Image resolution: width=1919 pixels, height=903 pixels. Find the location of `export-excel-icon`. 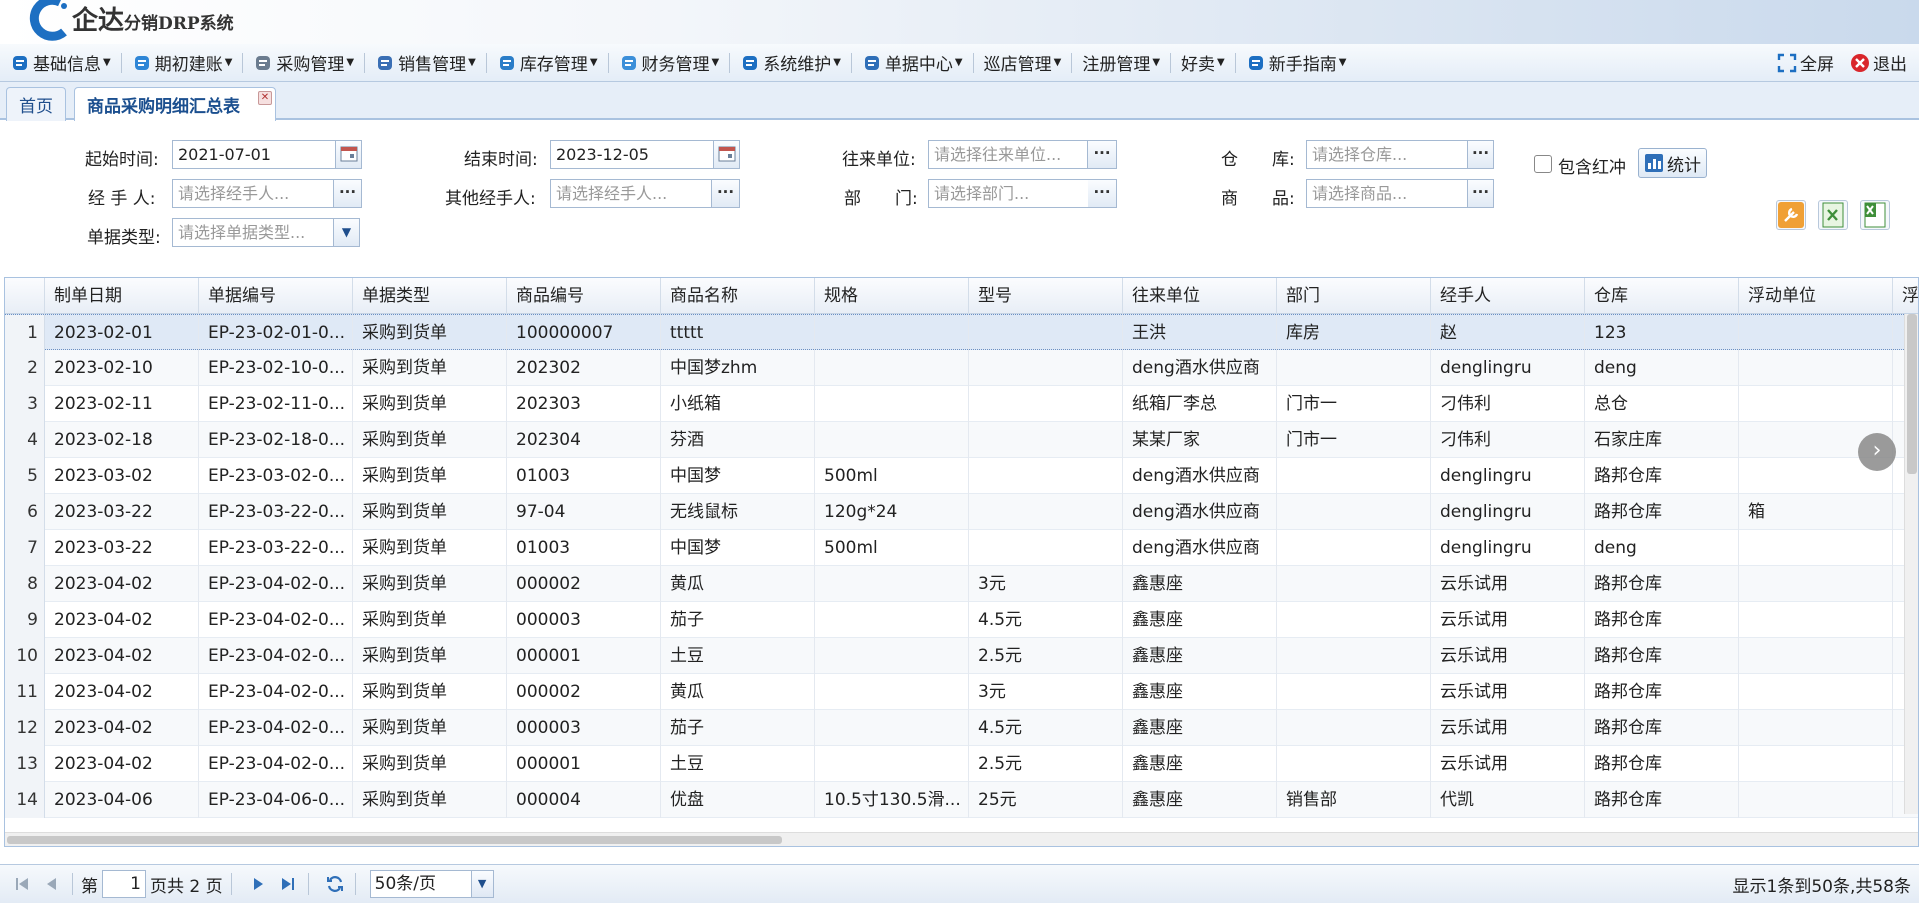

export-excel-icon is located at coordinates (1833, 215).